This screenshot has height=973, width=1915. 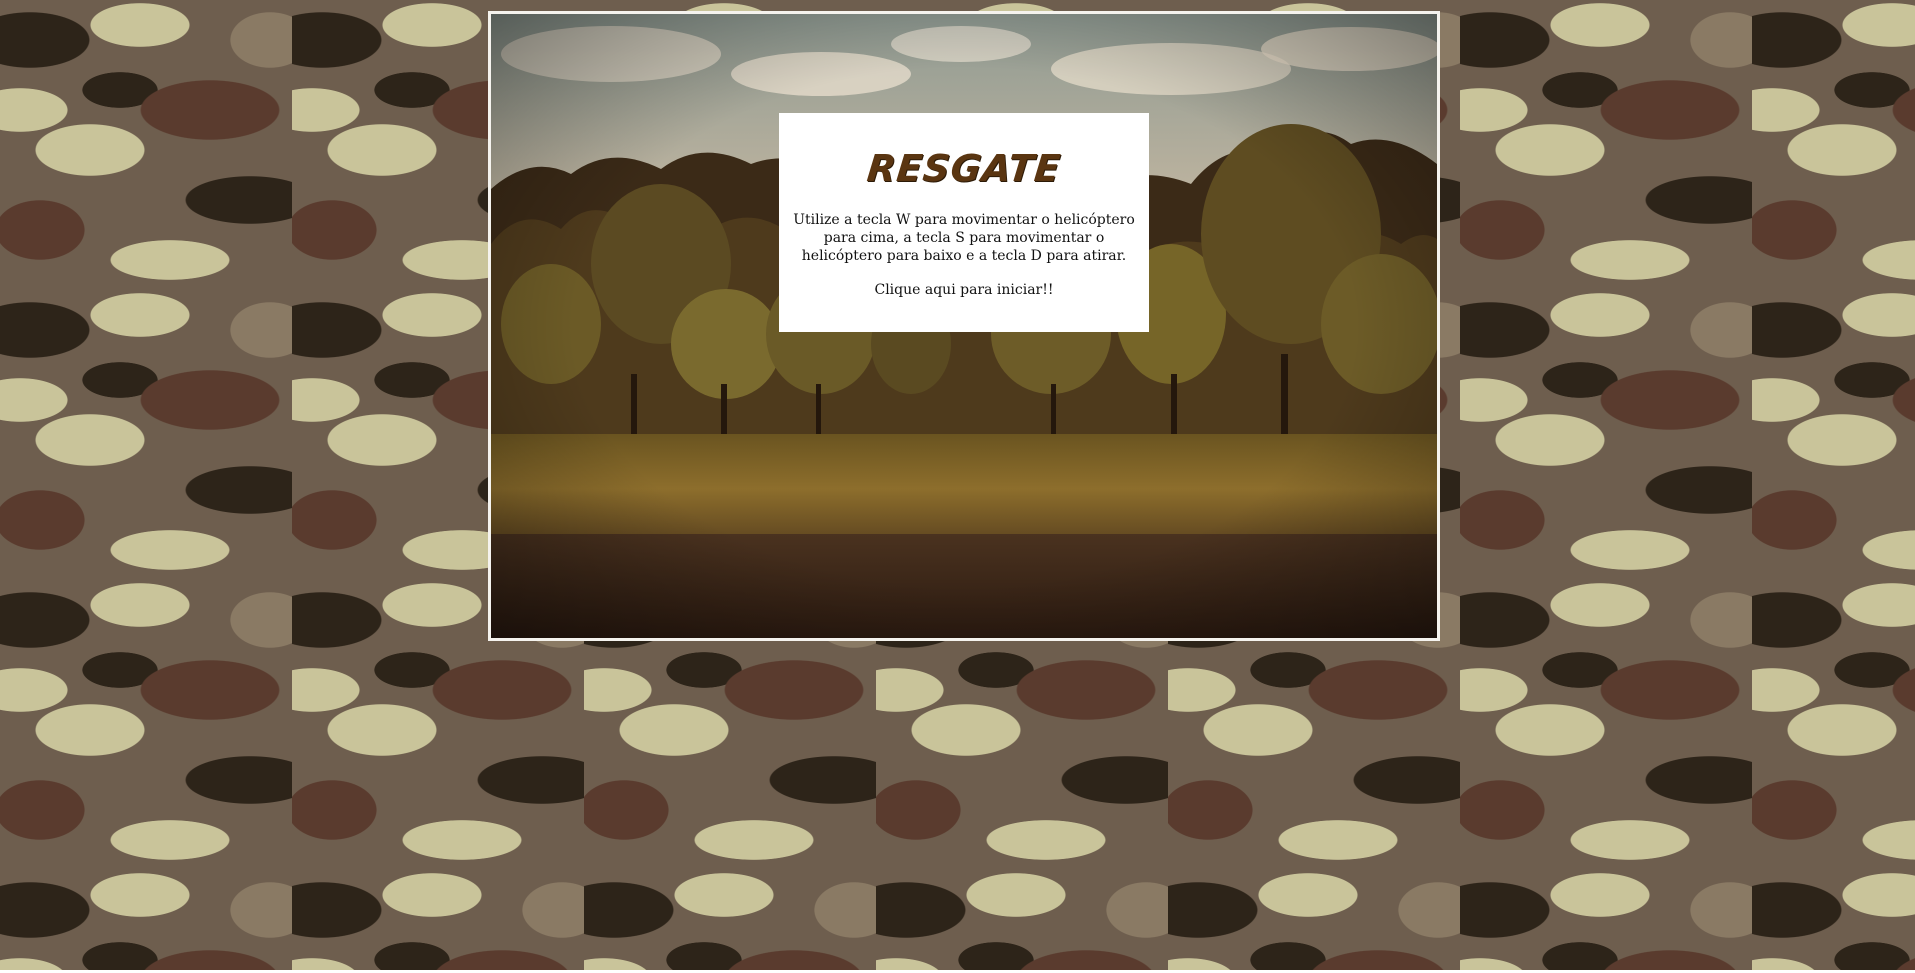 I want to click on game-title: RESGATE, so click(x=964, y=168).